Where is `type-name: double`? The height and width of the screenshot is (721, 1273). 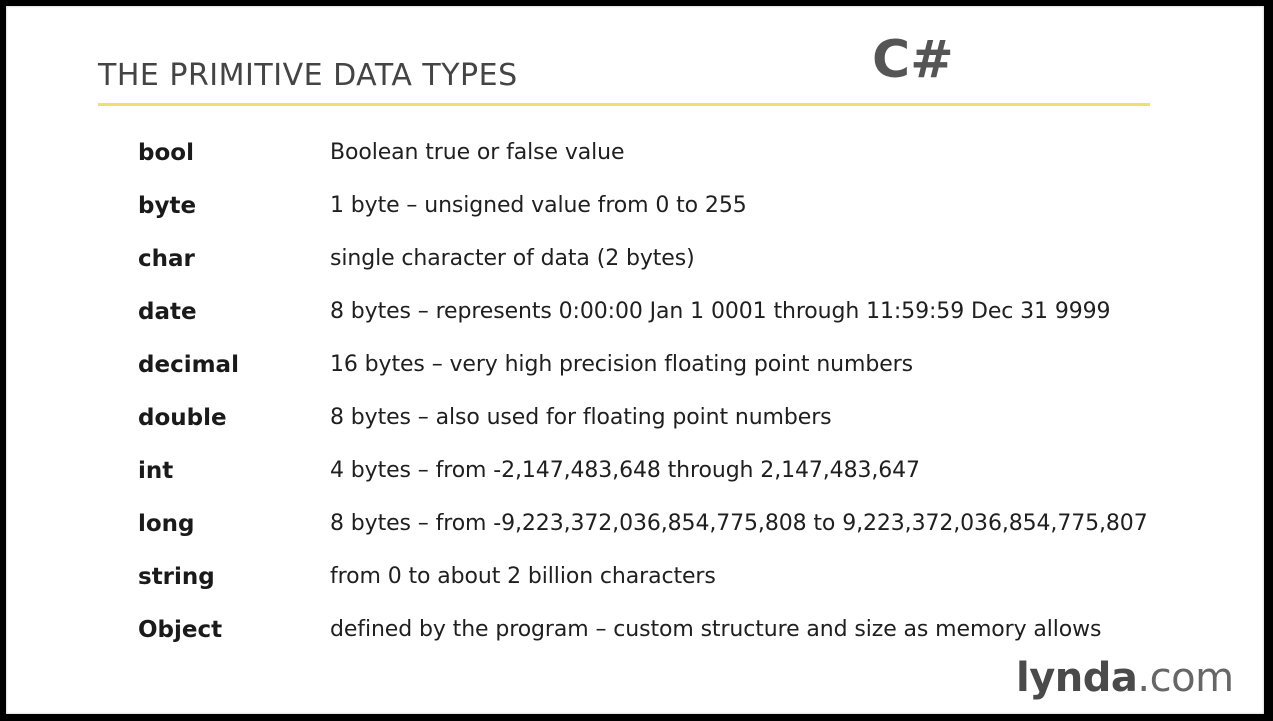
type-name: double is located at coordinates (182, 418).